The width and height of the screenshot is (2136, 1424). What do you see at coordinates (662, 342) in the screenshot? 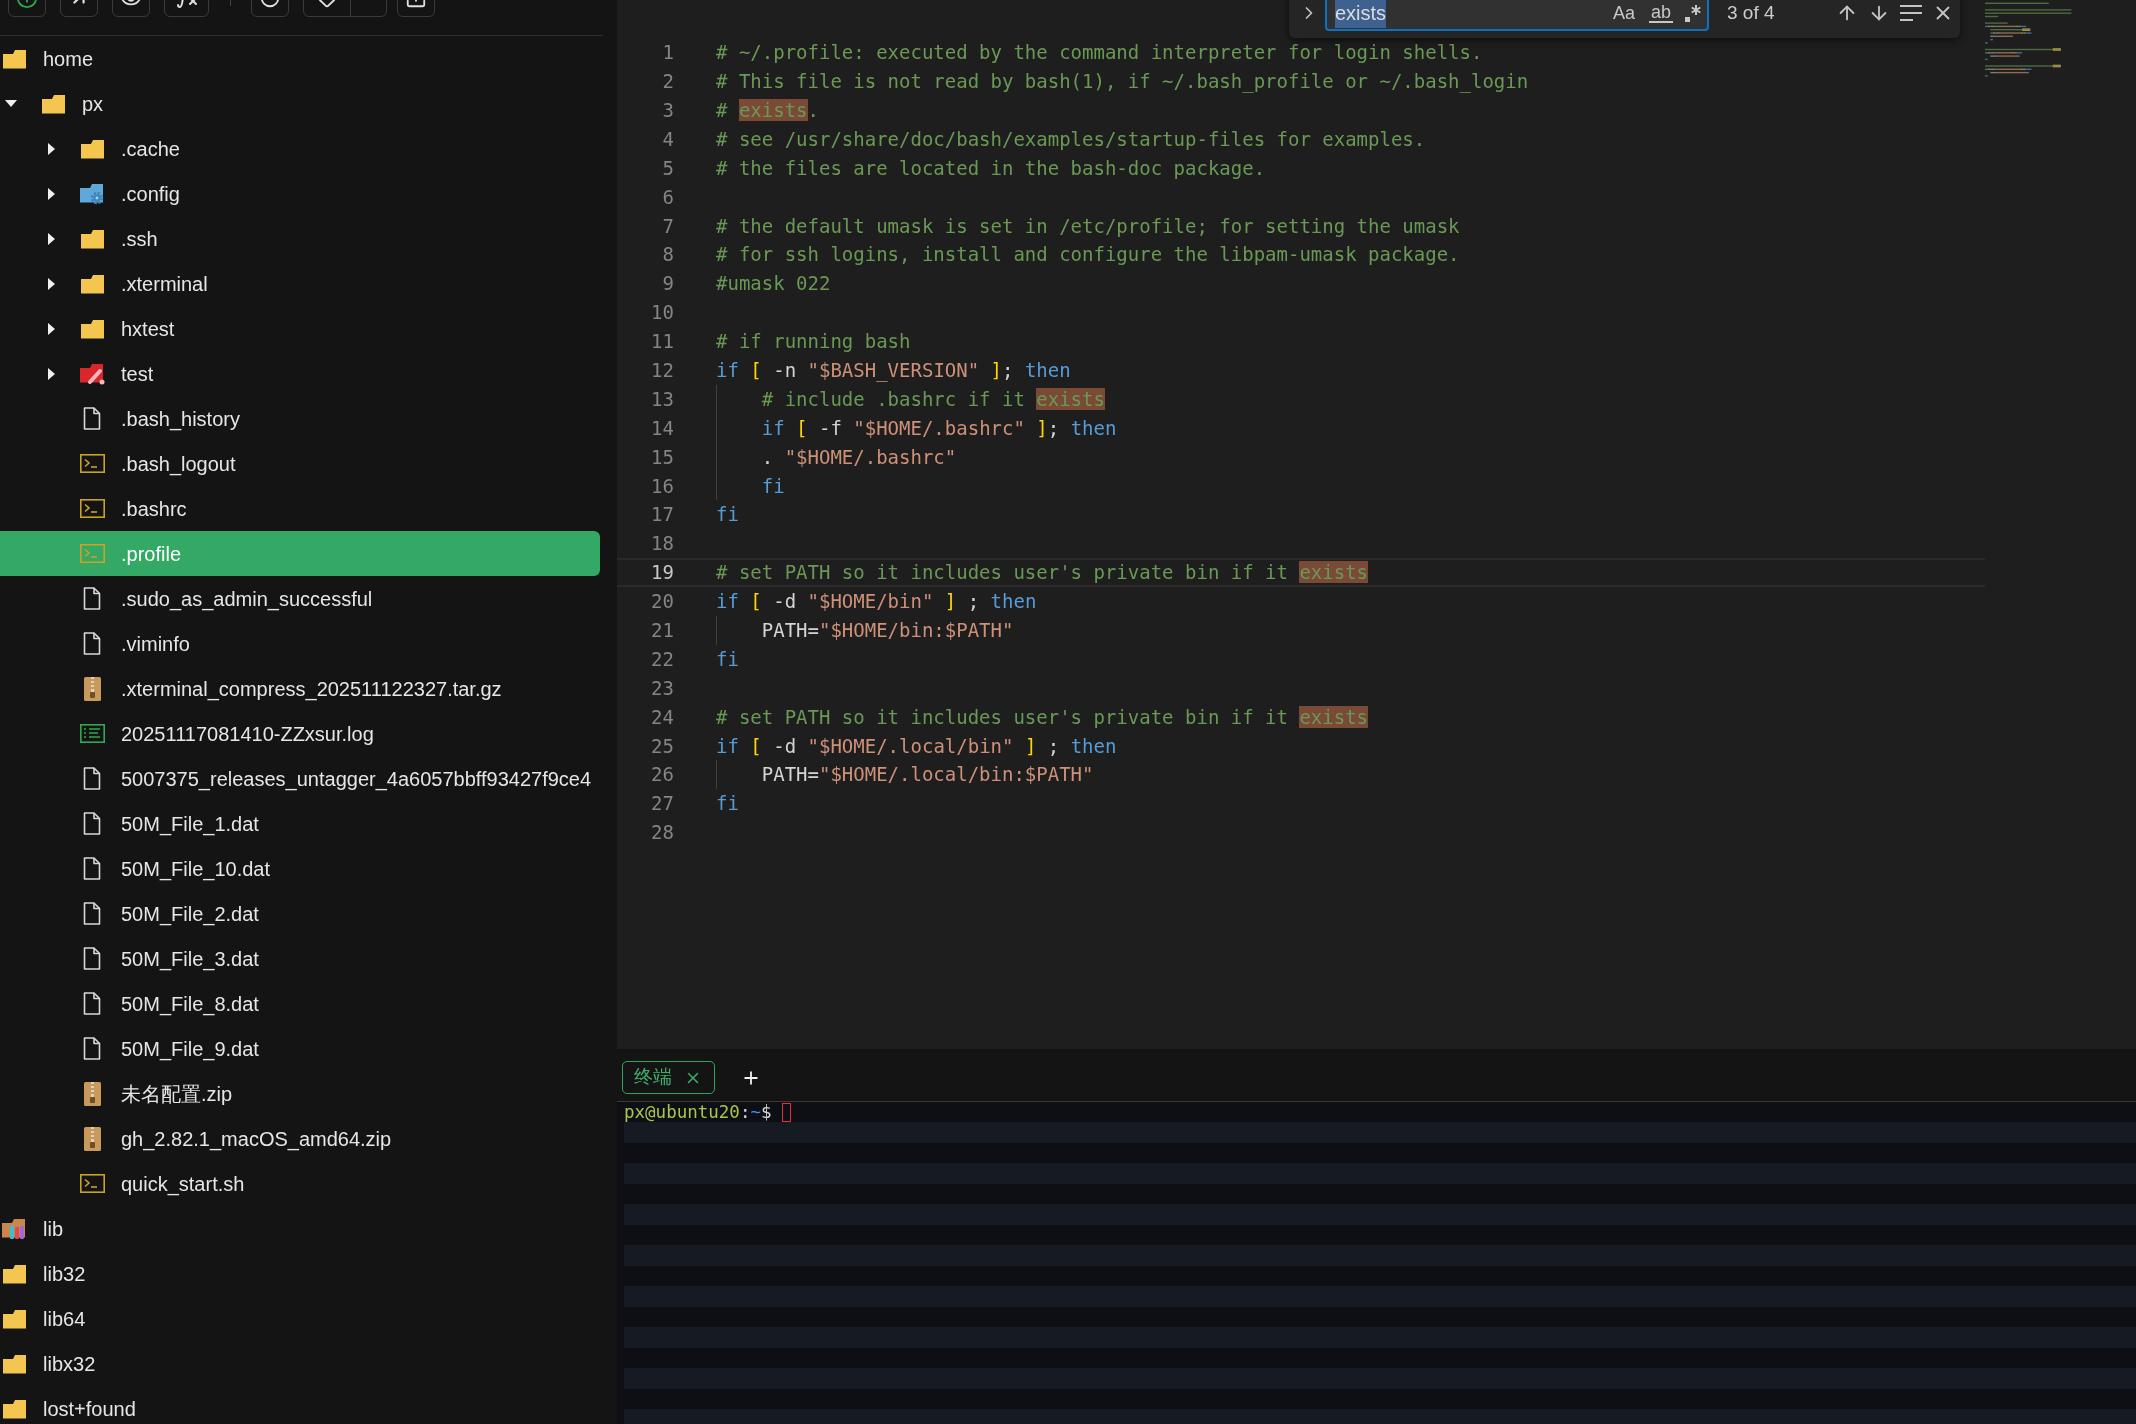
I see `line-number: 11` at bounding box center [662, 342].